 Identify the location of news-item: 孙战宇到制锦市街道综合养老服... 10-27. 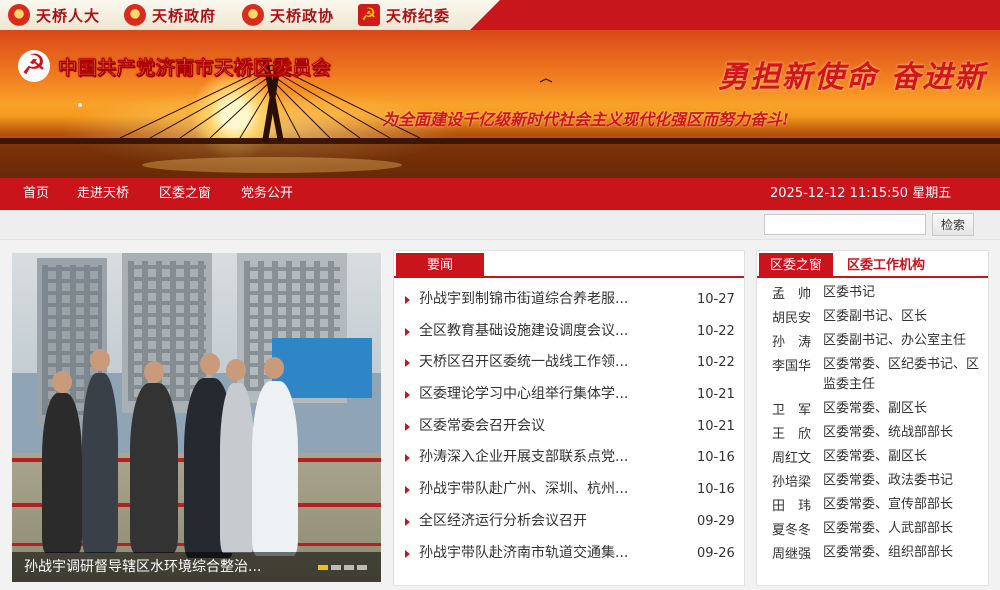
(569, 300).